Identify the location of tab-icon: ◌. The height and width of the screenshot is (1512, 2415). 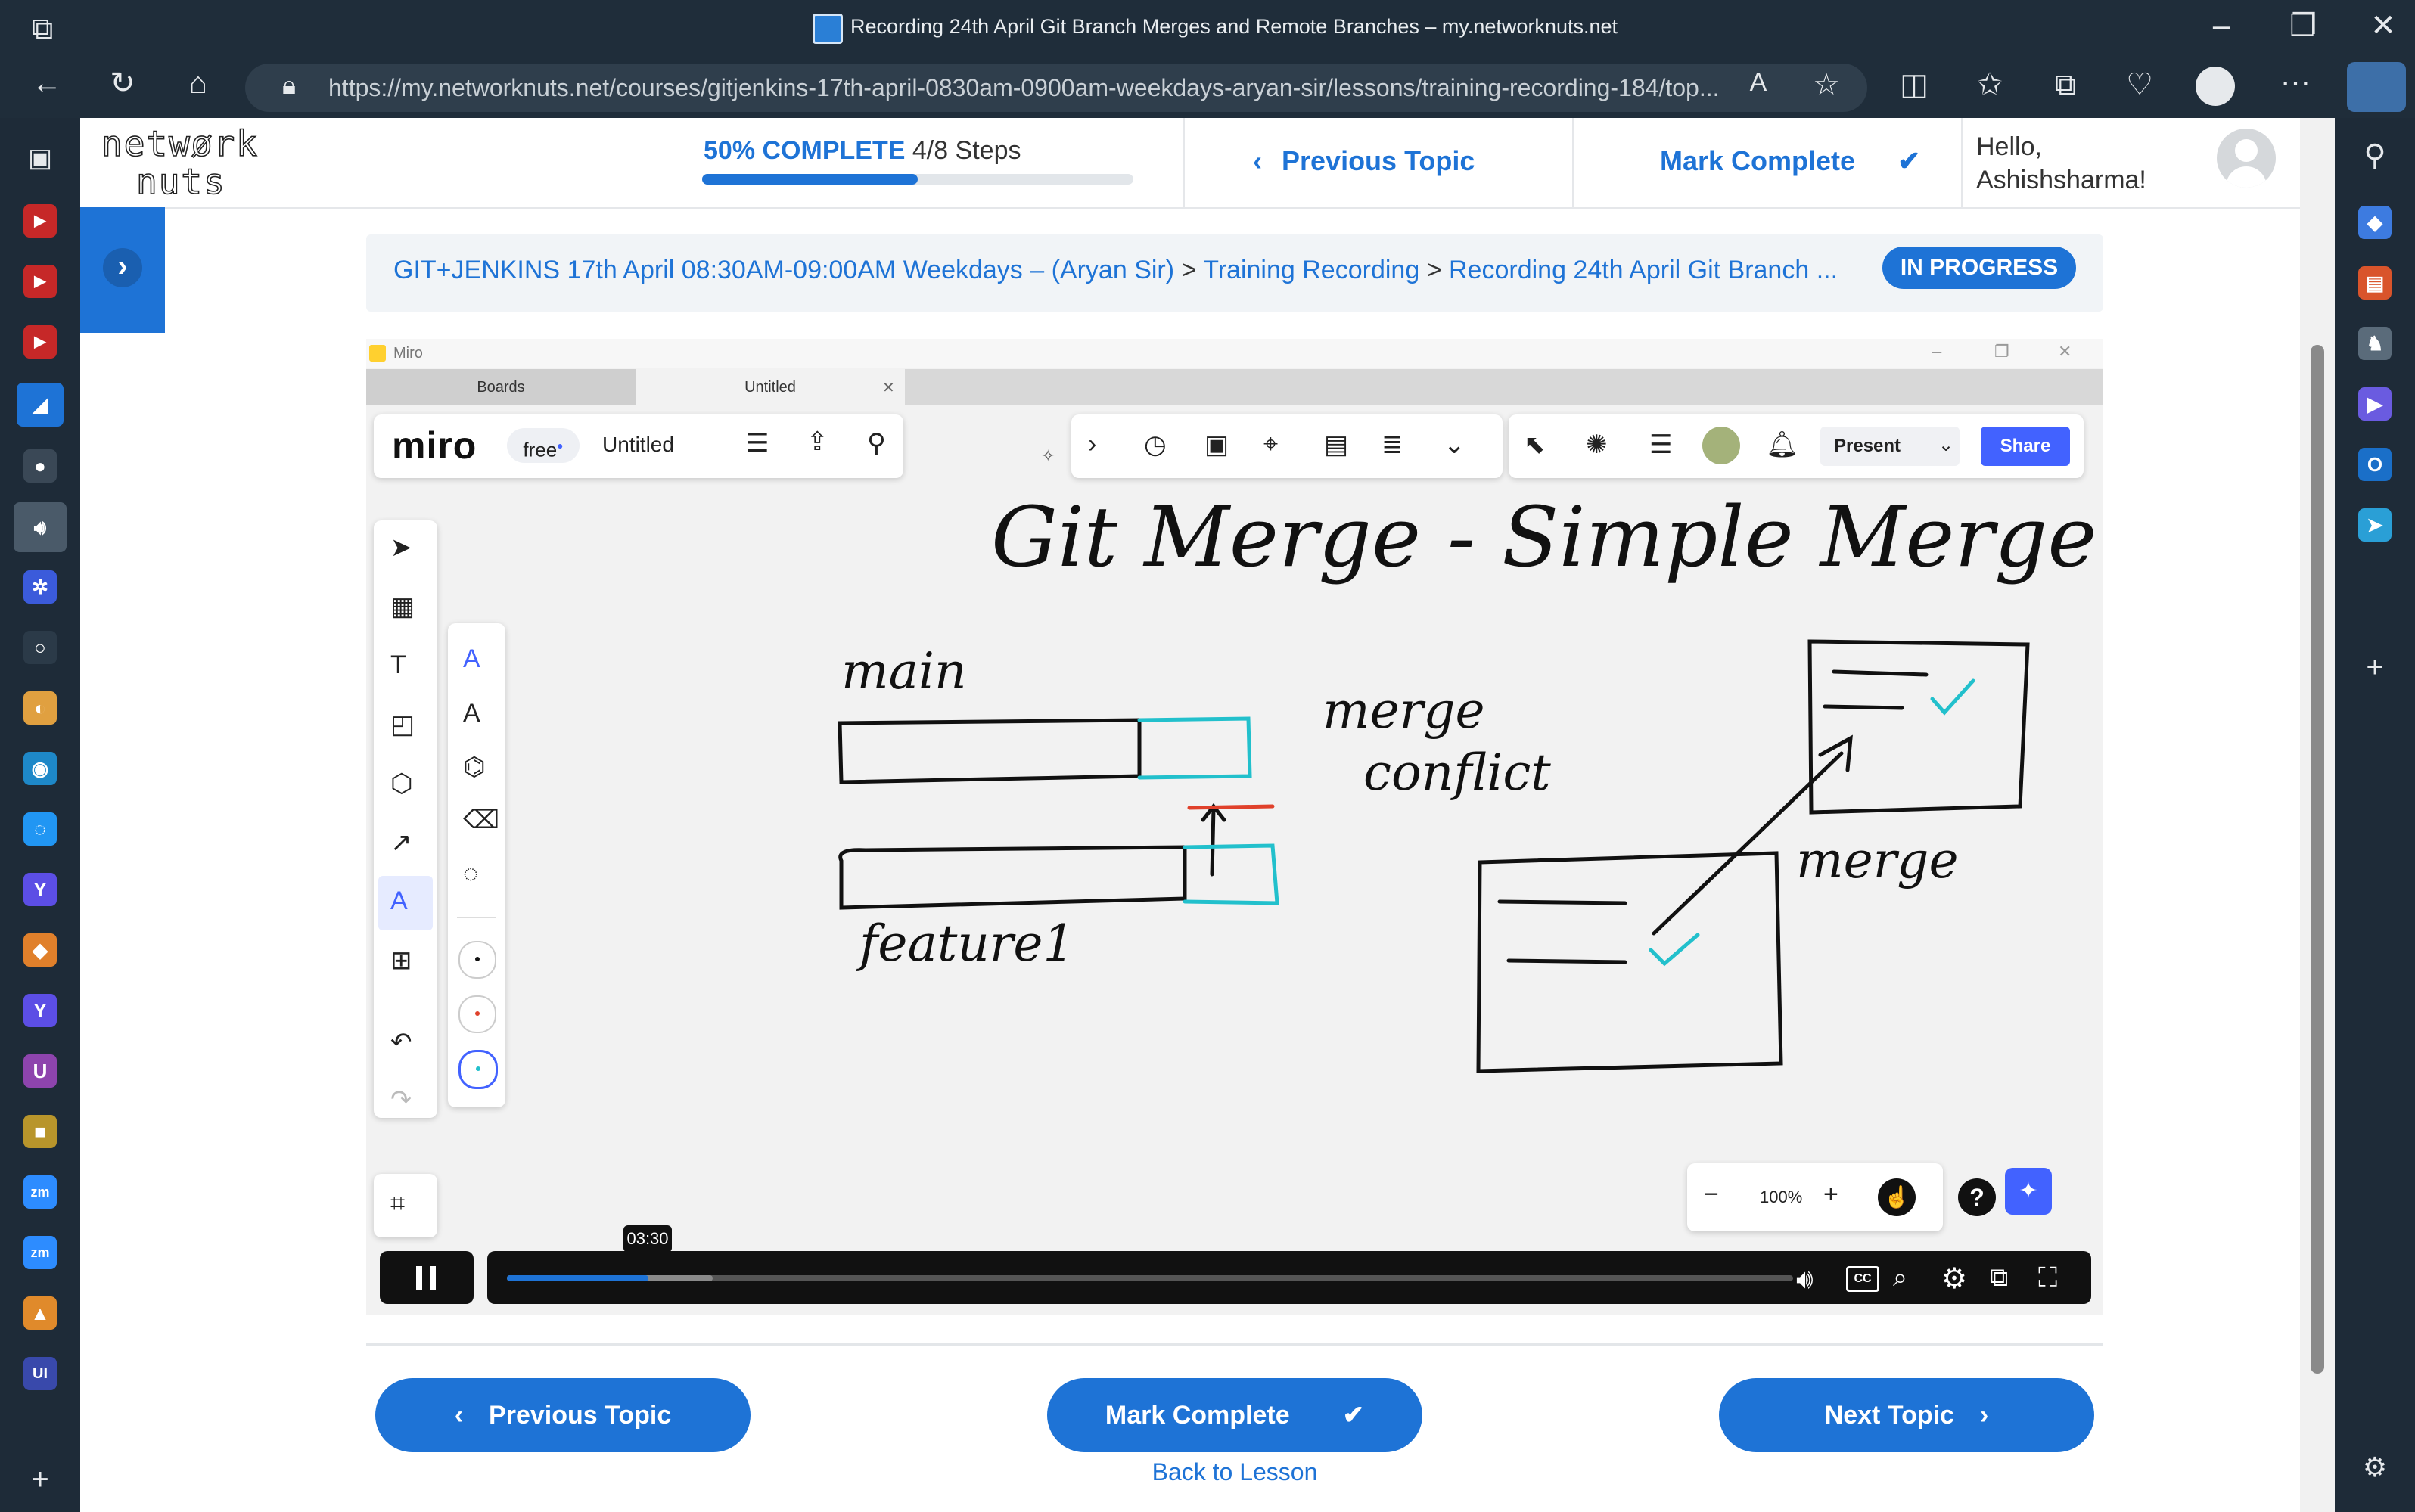
(40, 829).